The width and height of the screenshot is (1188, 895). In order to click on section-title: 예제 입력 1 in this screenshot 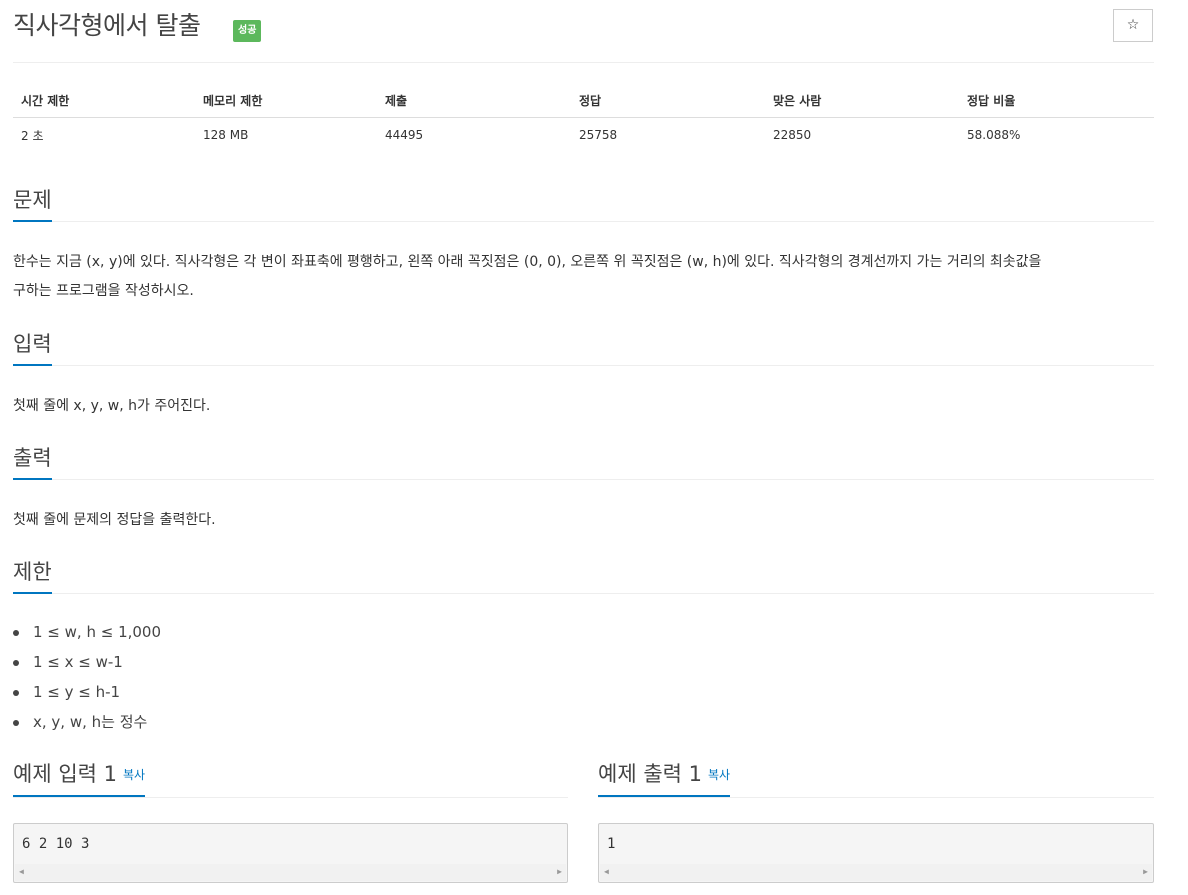, I will do `click(65, 774)`.